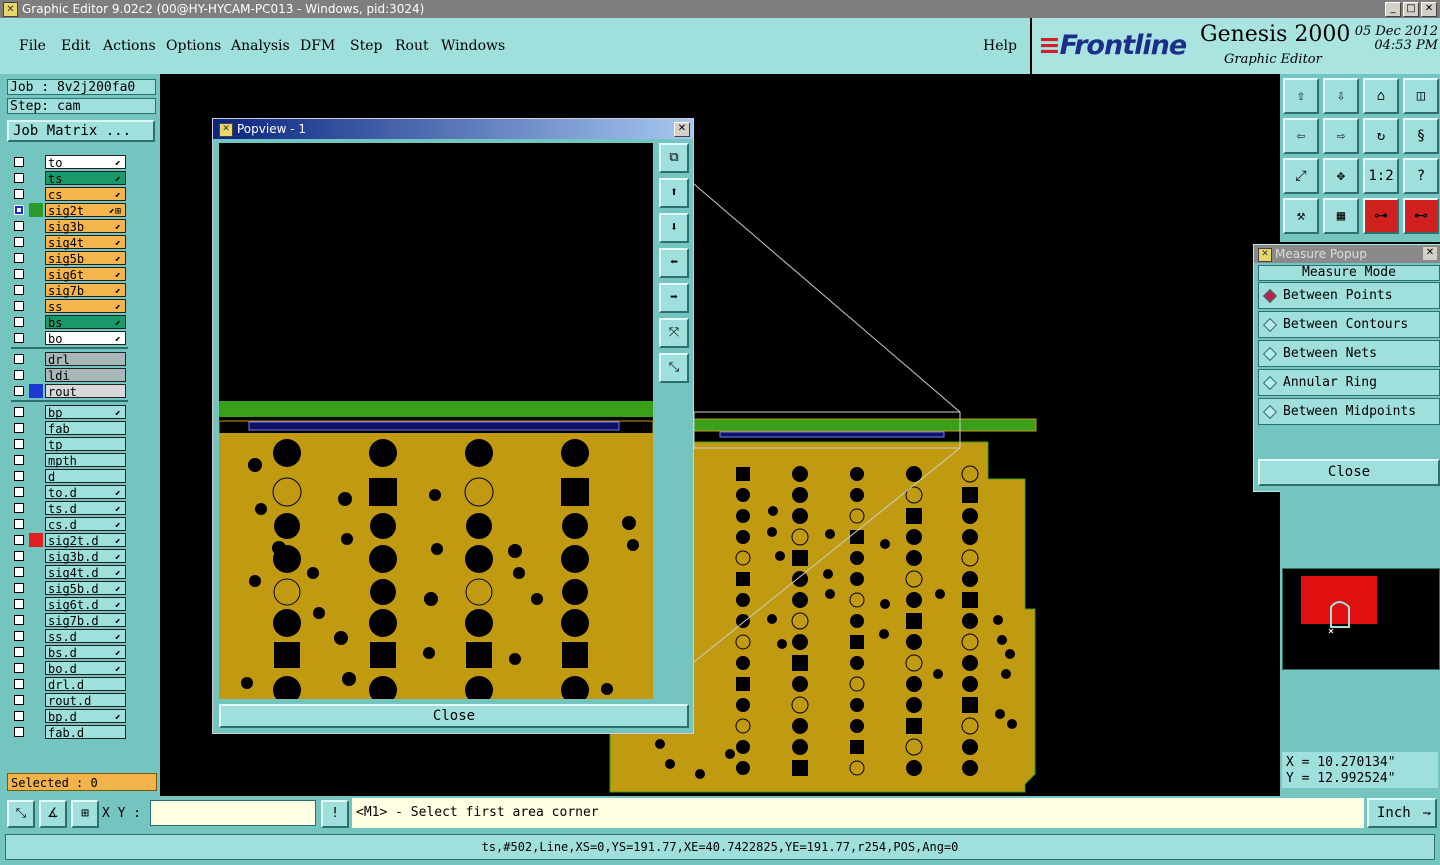 The image size is (1440, 865). What do you see at coordinates (317, 46) in the screenshot?
I see `menu-dfm: DFM` at bounding box center [317, 46].